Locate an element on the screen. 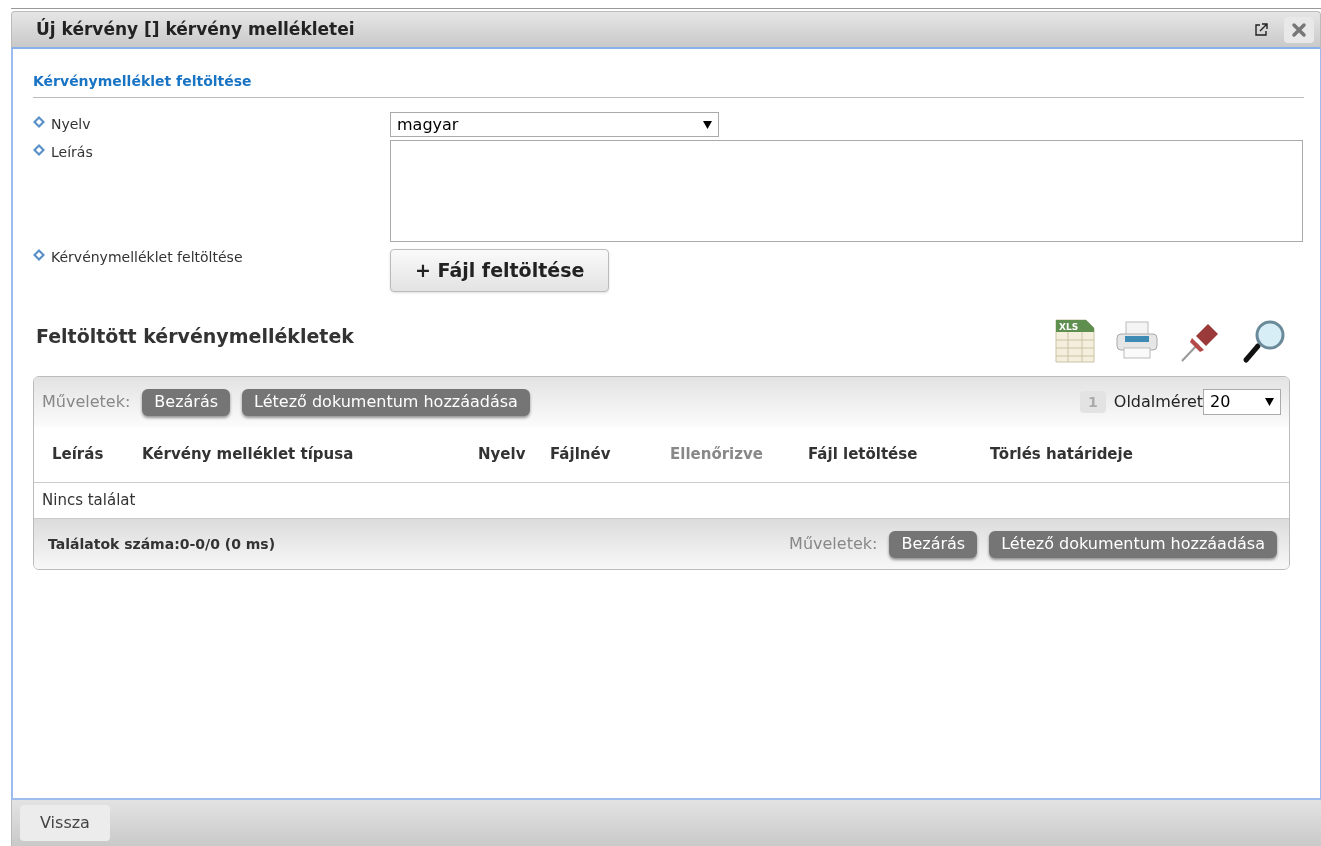  back-button: Vissza is located at coordinates (65, 823).